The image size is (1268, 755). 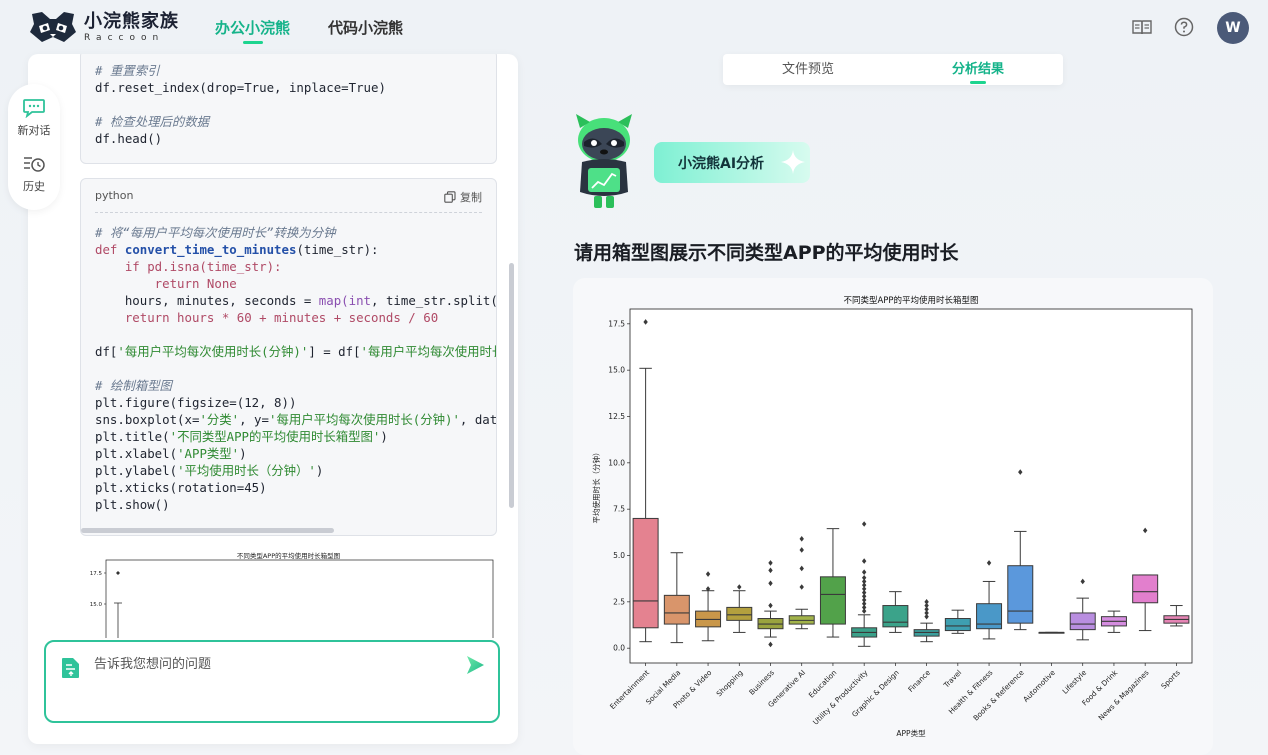 I want to click on y-tick-label: 2.5, so click(x=619, y=601).